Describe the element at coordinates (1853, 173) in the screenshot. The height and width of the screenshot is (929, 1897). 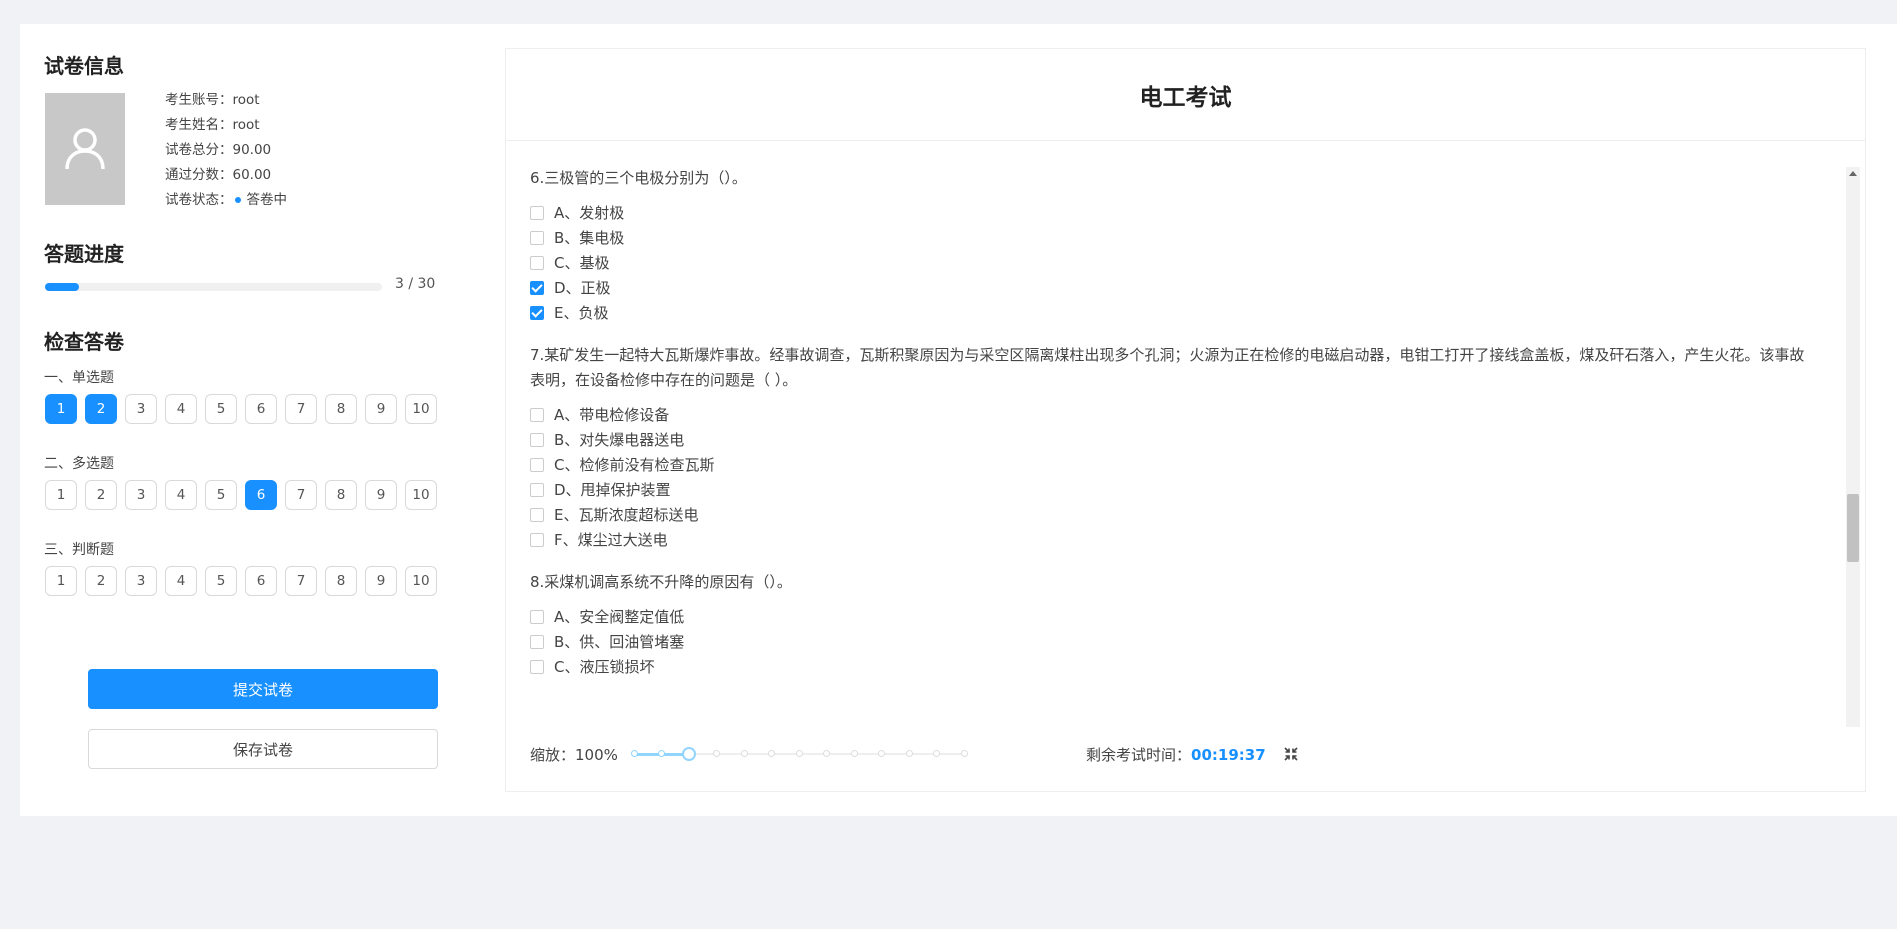
I see `scroll-up-arrow-icon` at that location.